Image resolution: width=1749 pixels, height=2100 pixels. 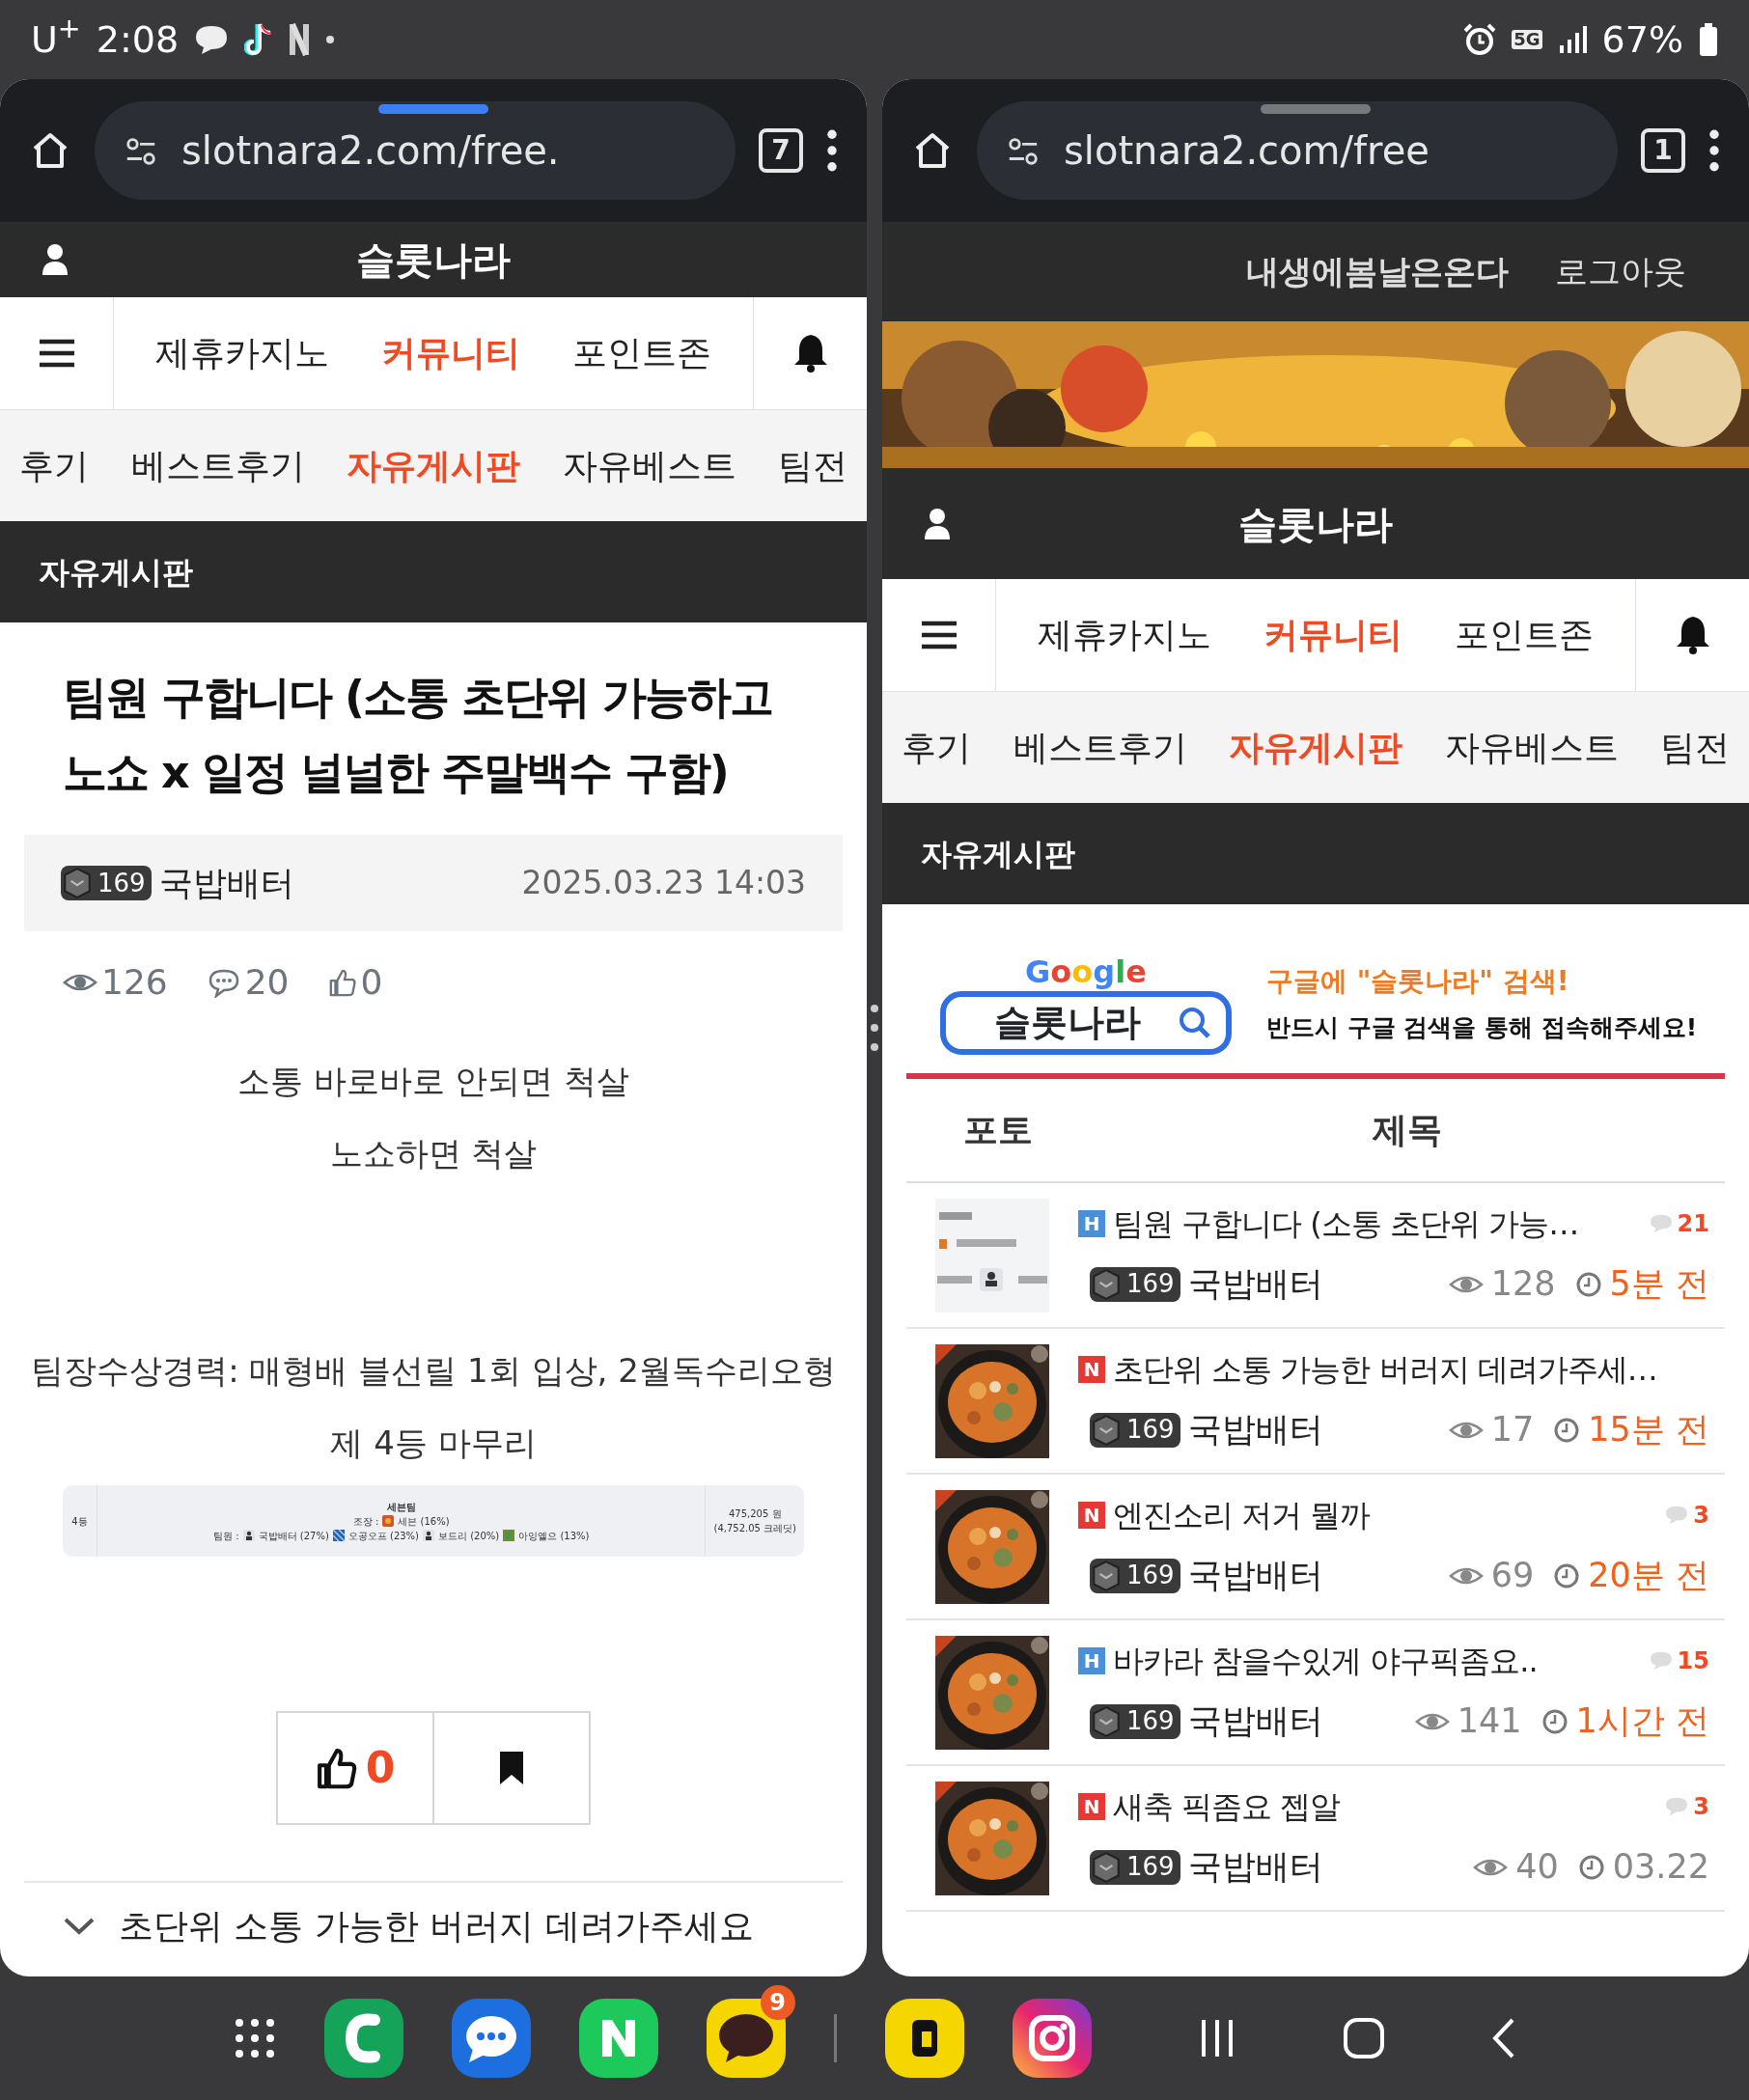 I want to click on bookmark-button, so click(x=512, y=1768).